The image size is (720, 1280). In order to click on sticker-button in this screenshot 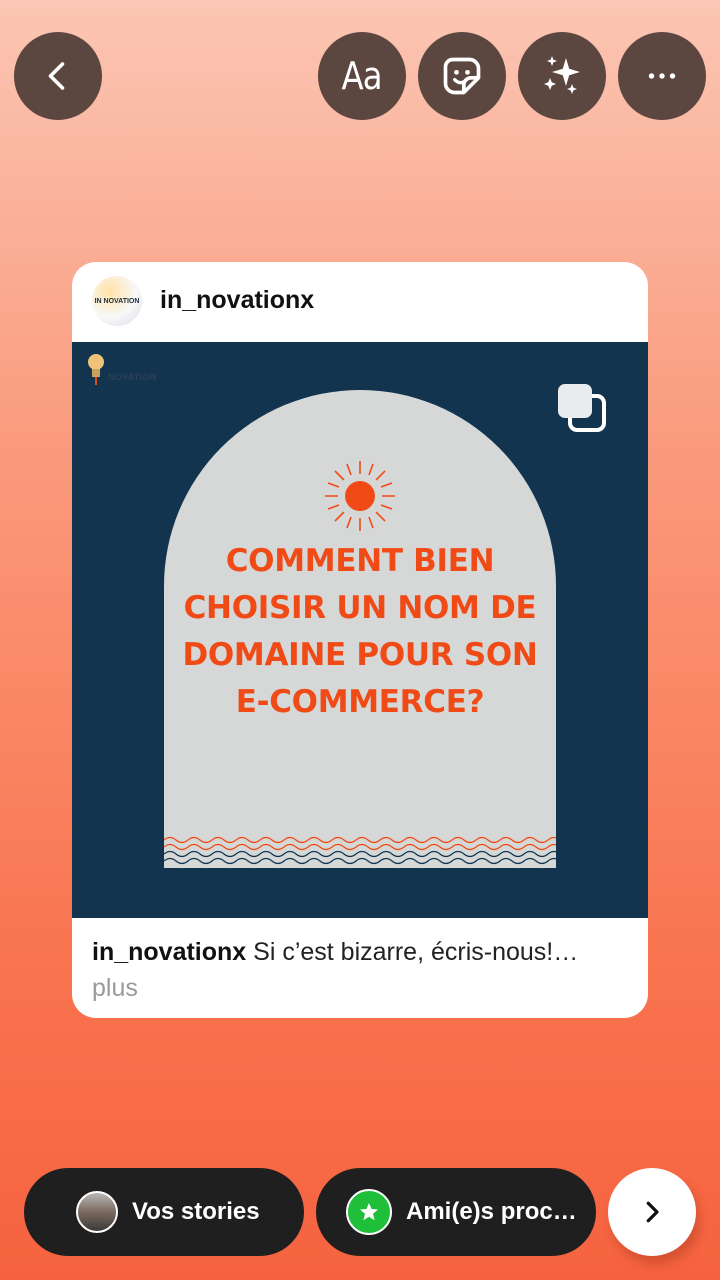, I will do `click(462, 76)`.